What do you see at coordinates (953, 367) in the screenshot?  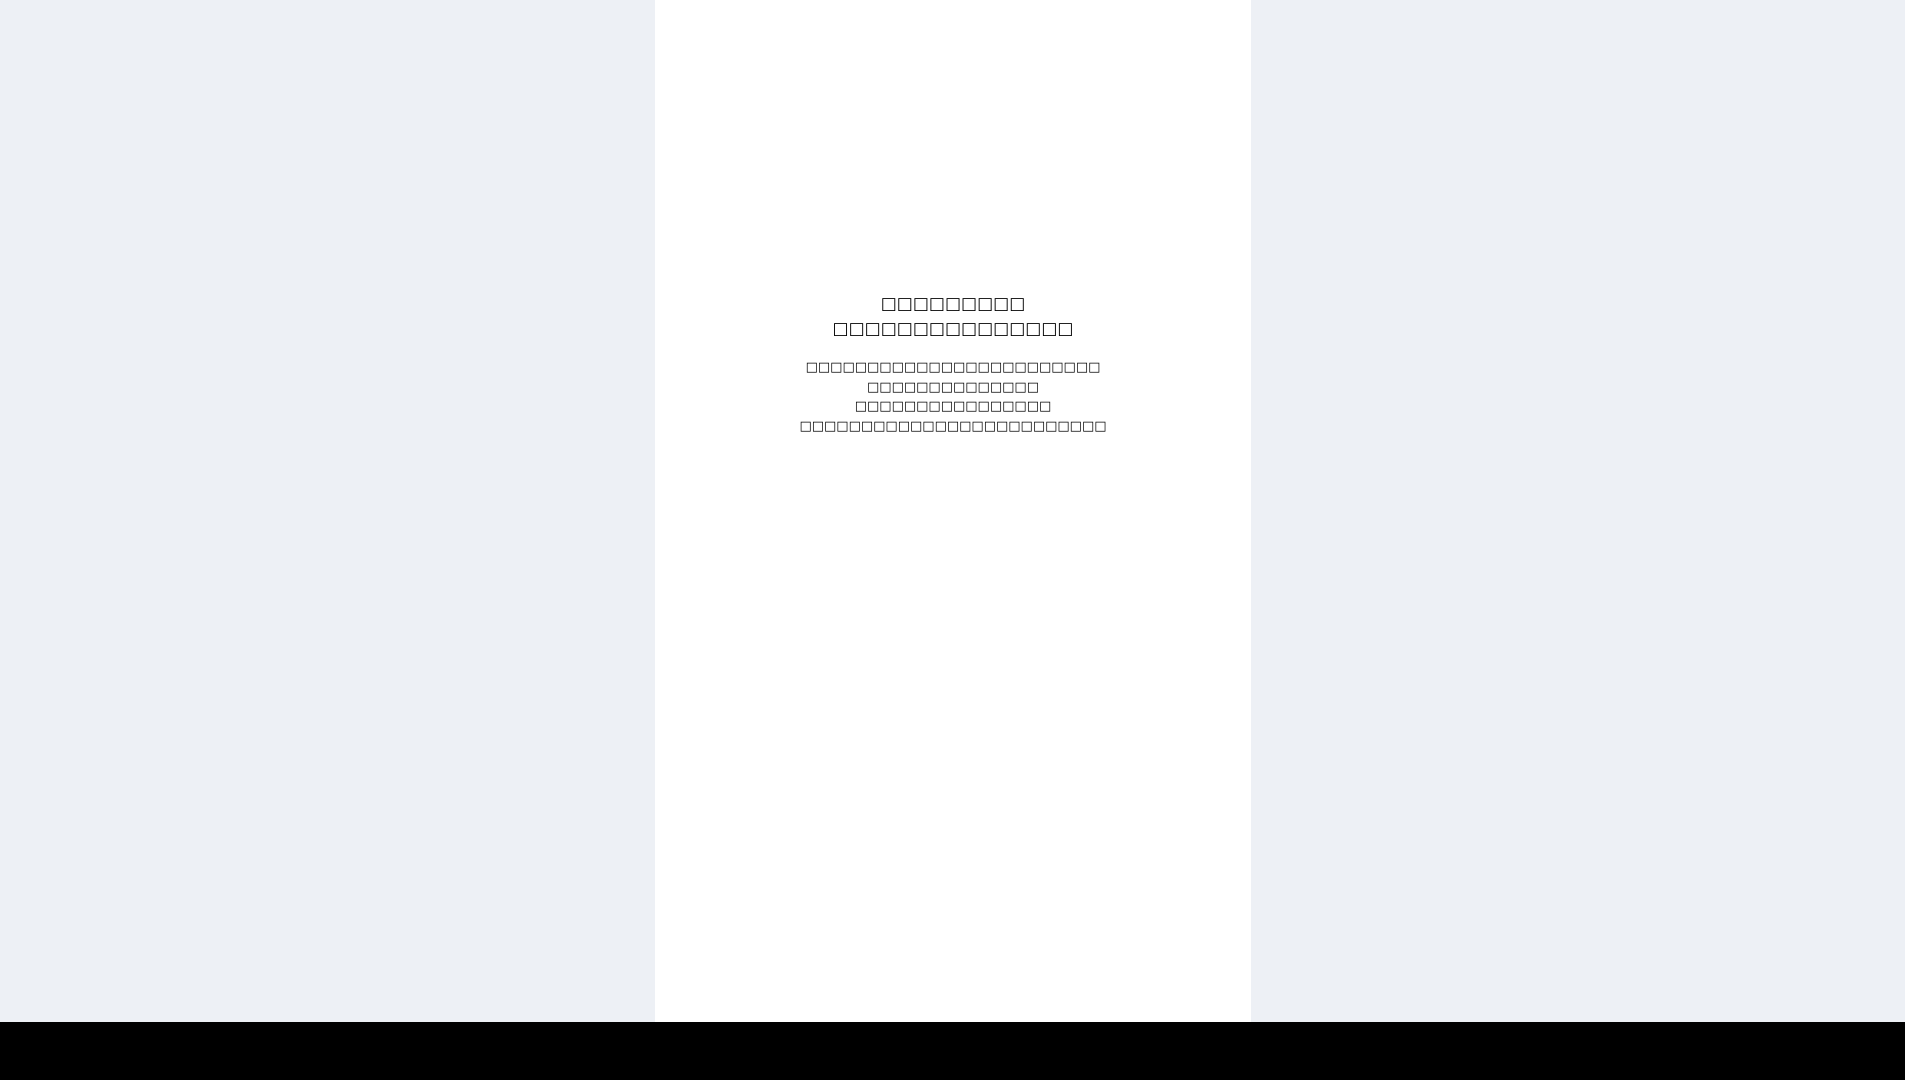 I see `message-body-line: □□□□□□□□□□□□□□□□□□□□□□□□` at bounding box center [953, 367].